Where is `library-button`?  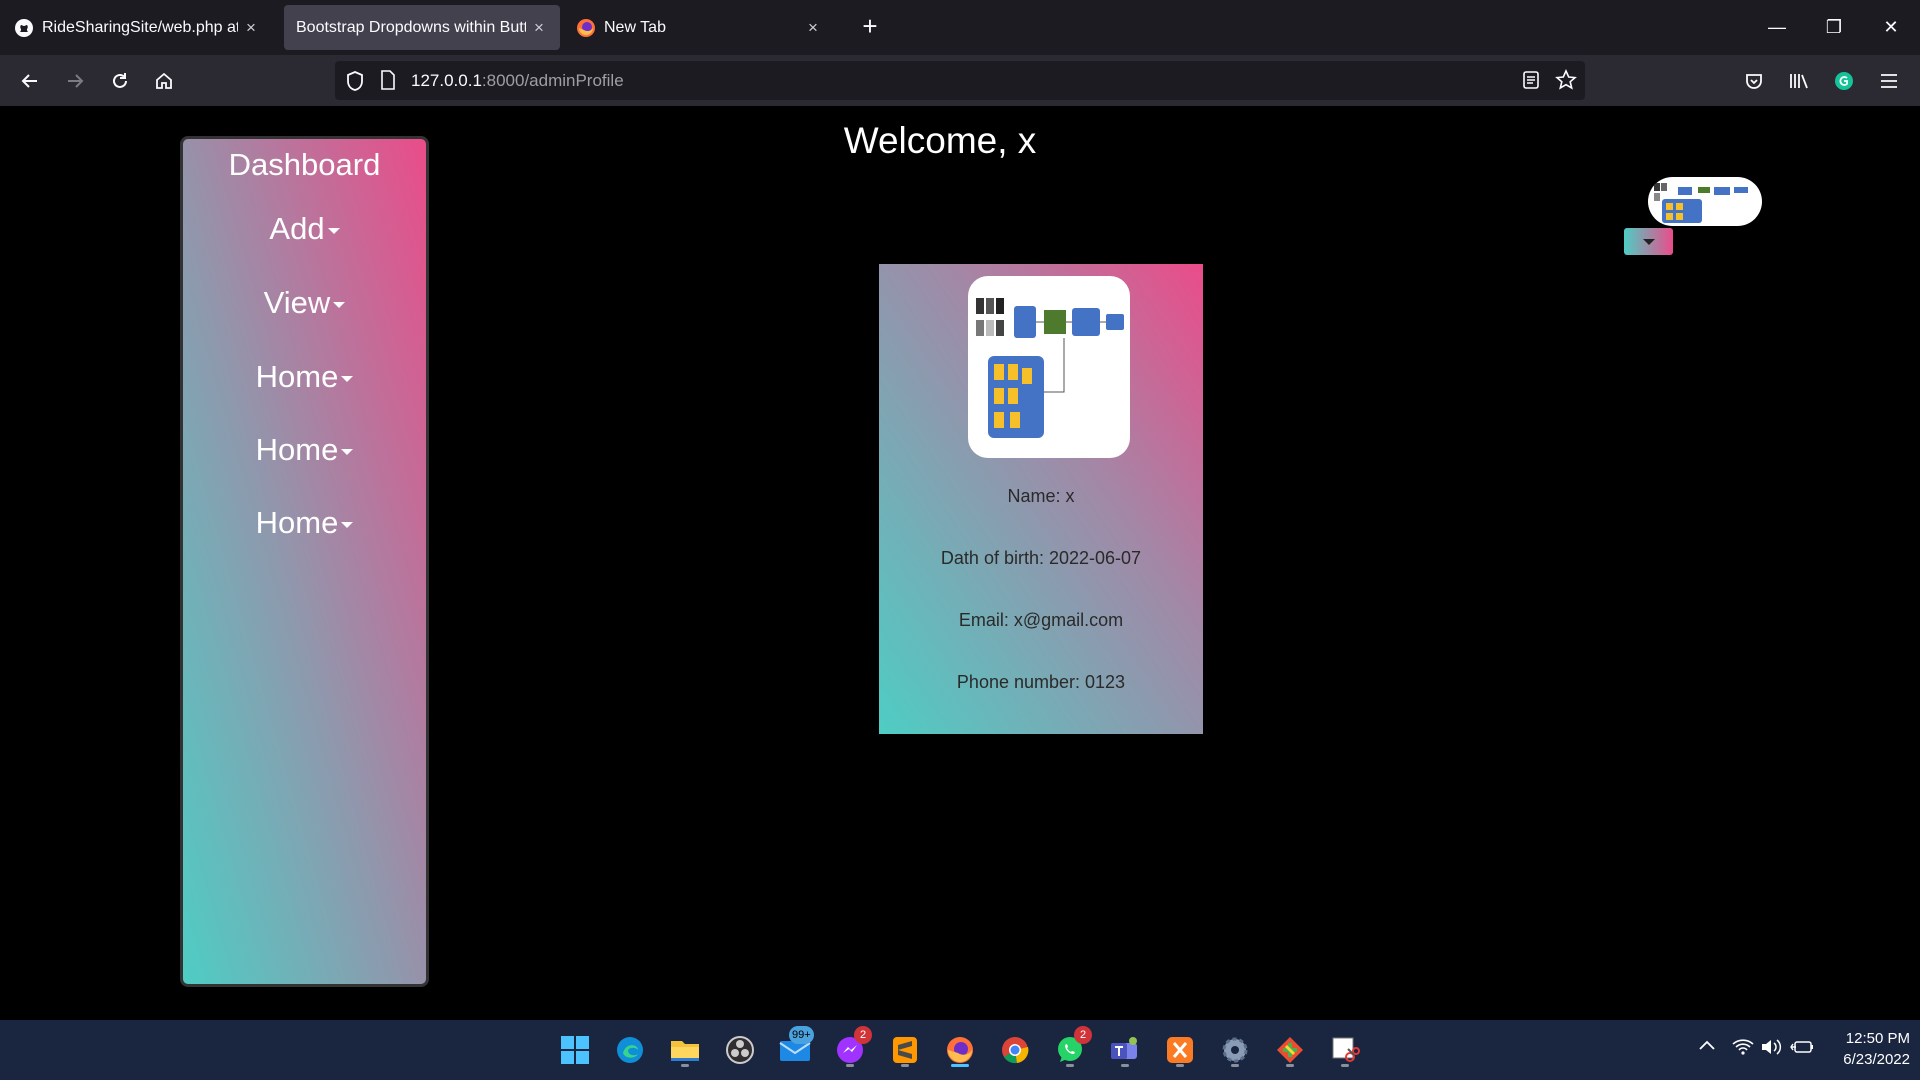
library-button is located at coordinates (1799, 81).